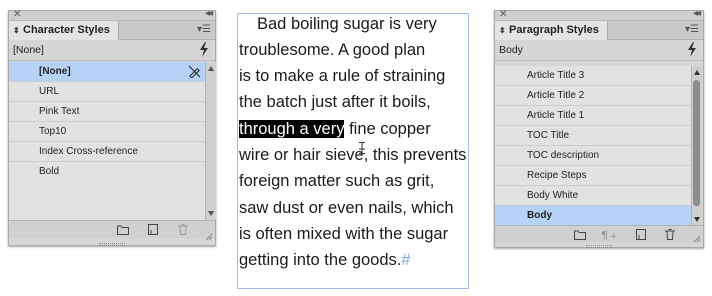  I want to click on text-run: foreign matter such as grit,, so click(337, 181).